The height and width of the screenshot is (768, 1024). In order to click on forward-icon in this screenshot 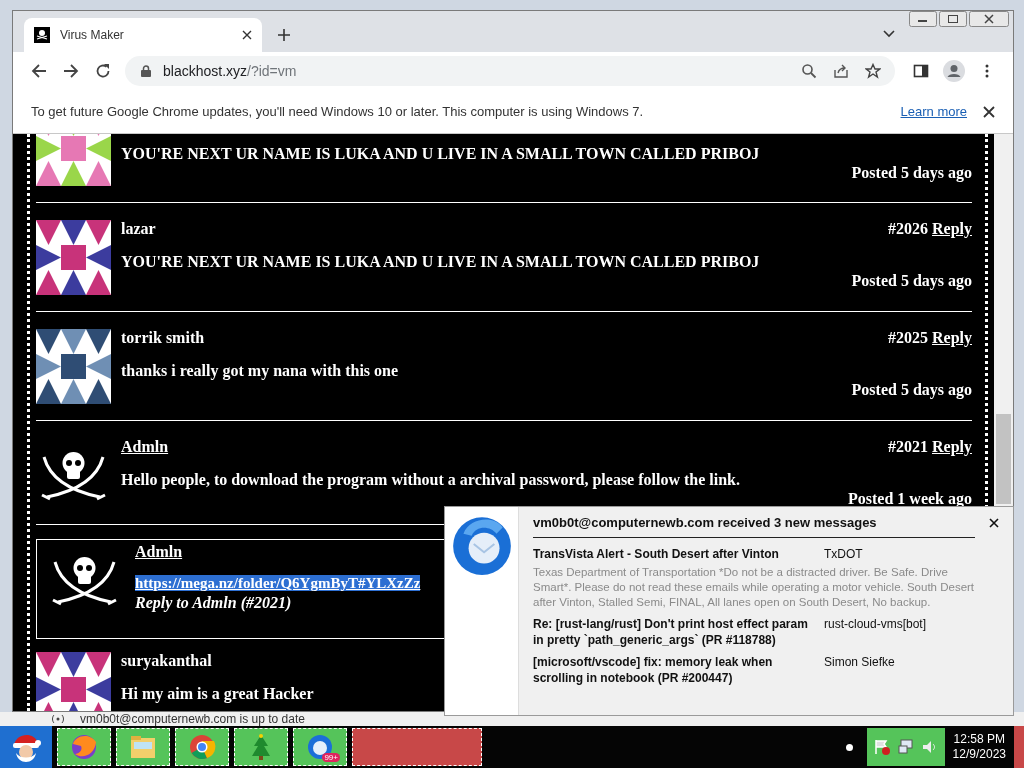, I will do `click(71, 71)`.